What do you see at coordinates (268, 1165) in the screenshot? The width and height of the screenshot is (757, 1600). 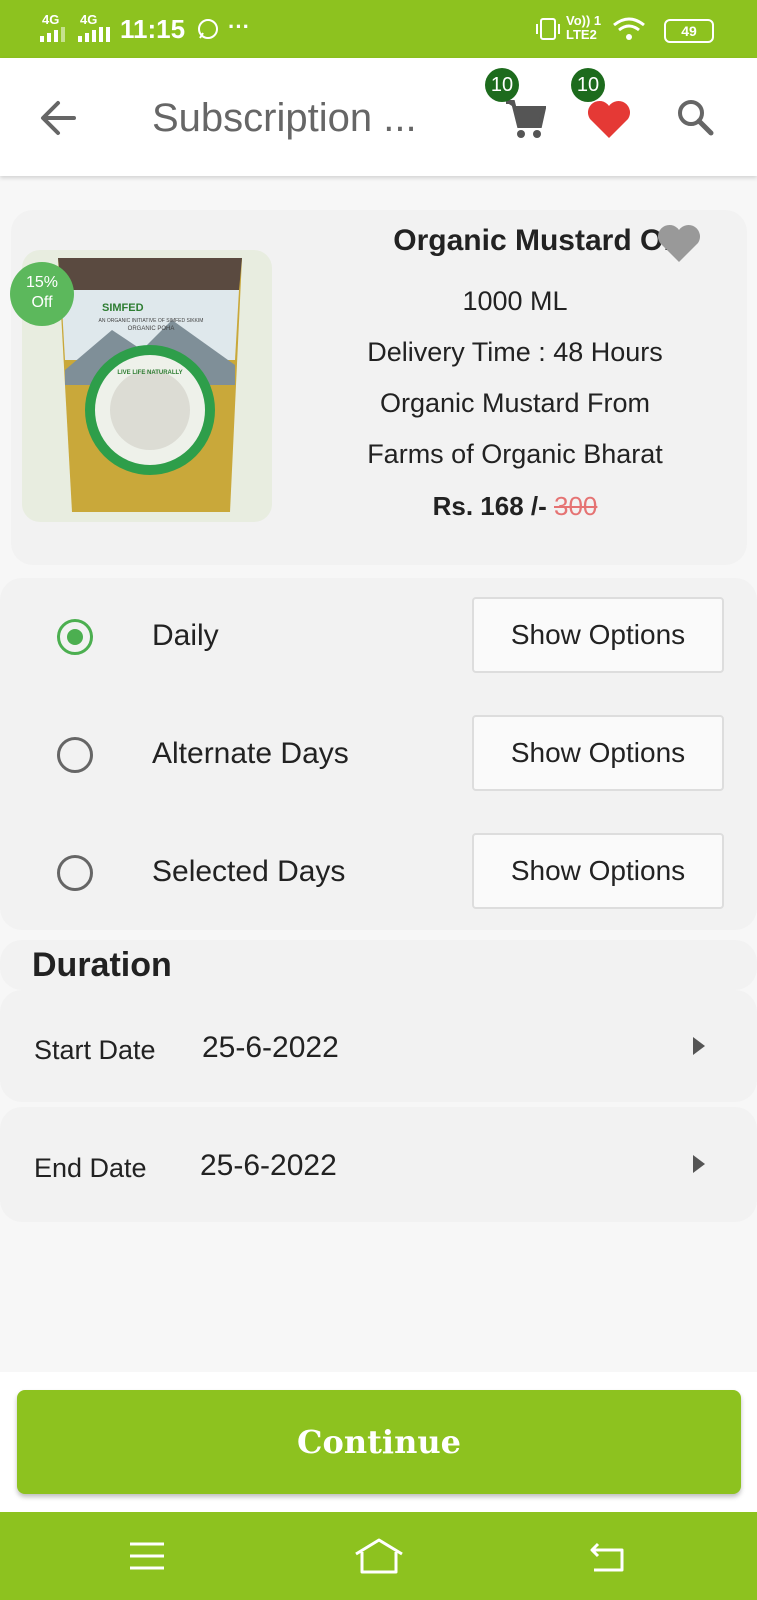 I see `end-date-value: 25-6-2022` at bounding box center [268, 1165].